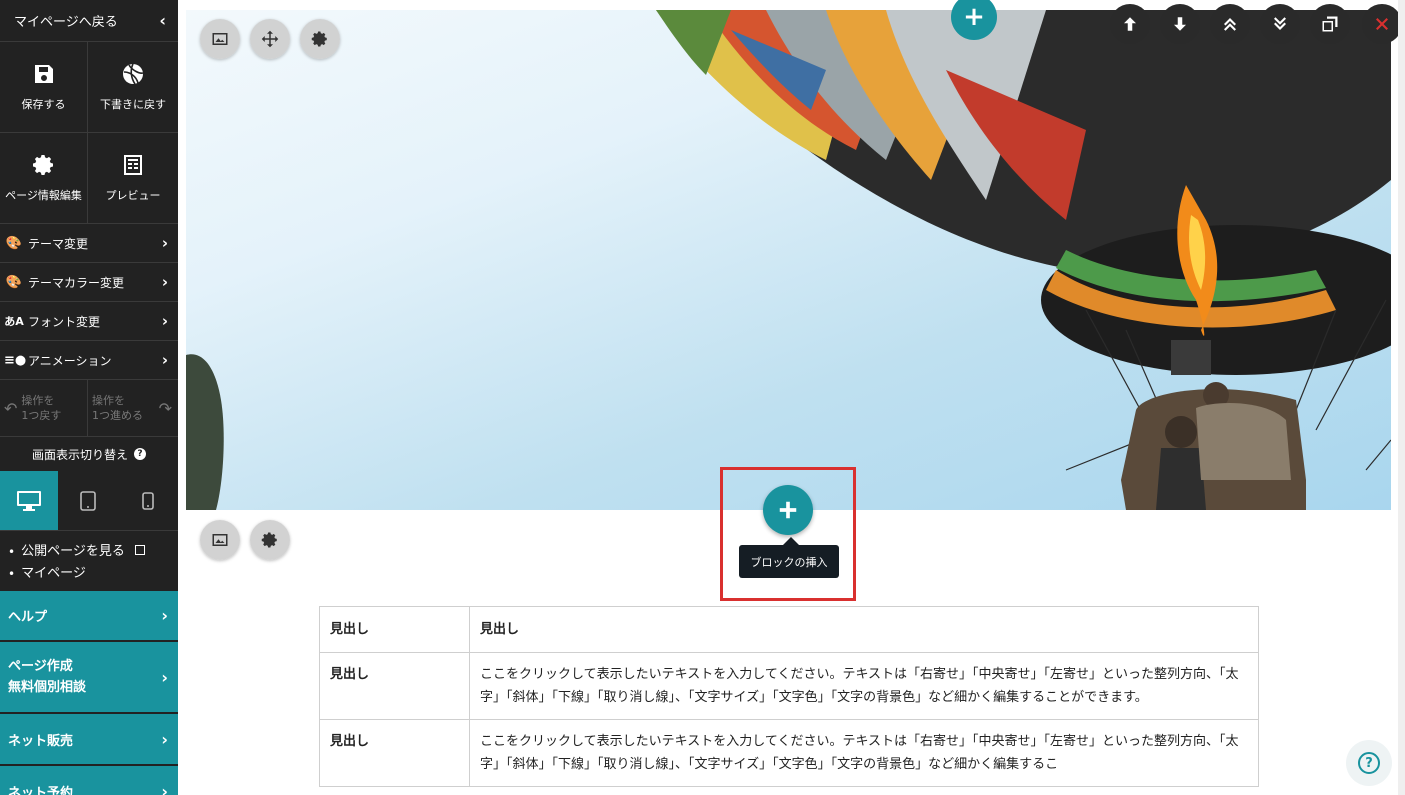 The image size is (1405, 795). What do you see at coordinates (89, 616) in the screenshot?
I see `help-menu-item: ヘルプ ›` at bounding box center [89, 616].